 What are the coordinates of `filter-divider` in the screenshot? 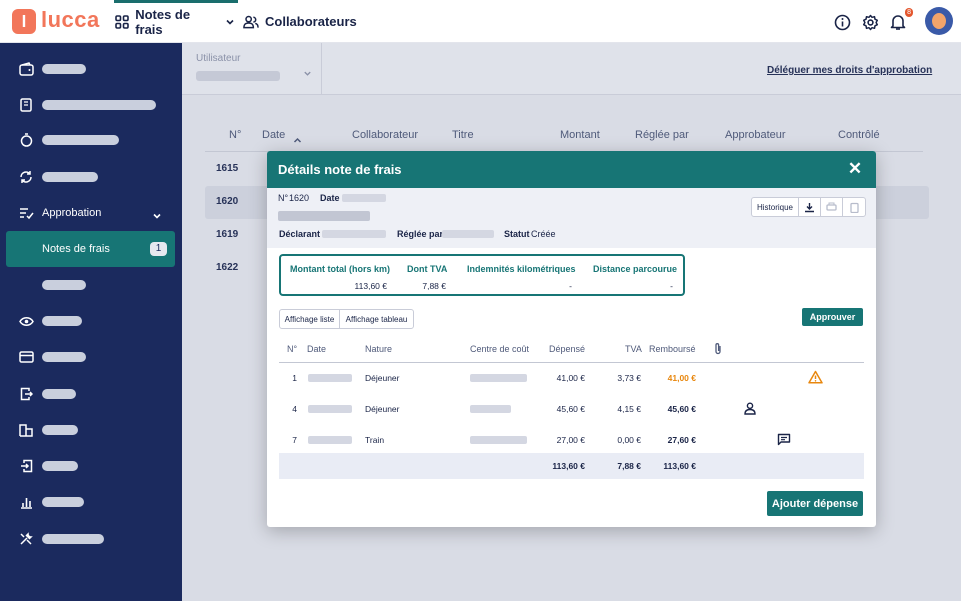 It's located at (321, 69).